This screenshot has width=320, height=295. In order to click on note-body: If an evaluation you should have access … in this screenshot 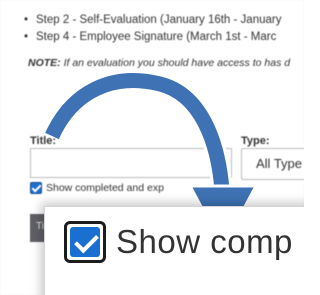, I will do `click(175, 63)`.